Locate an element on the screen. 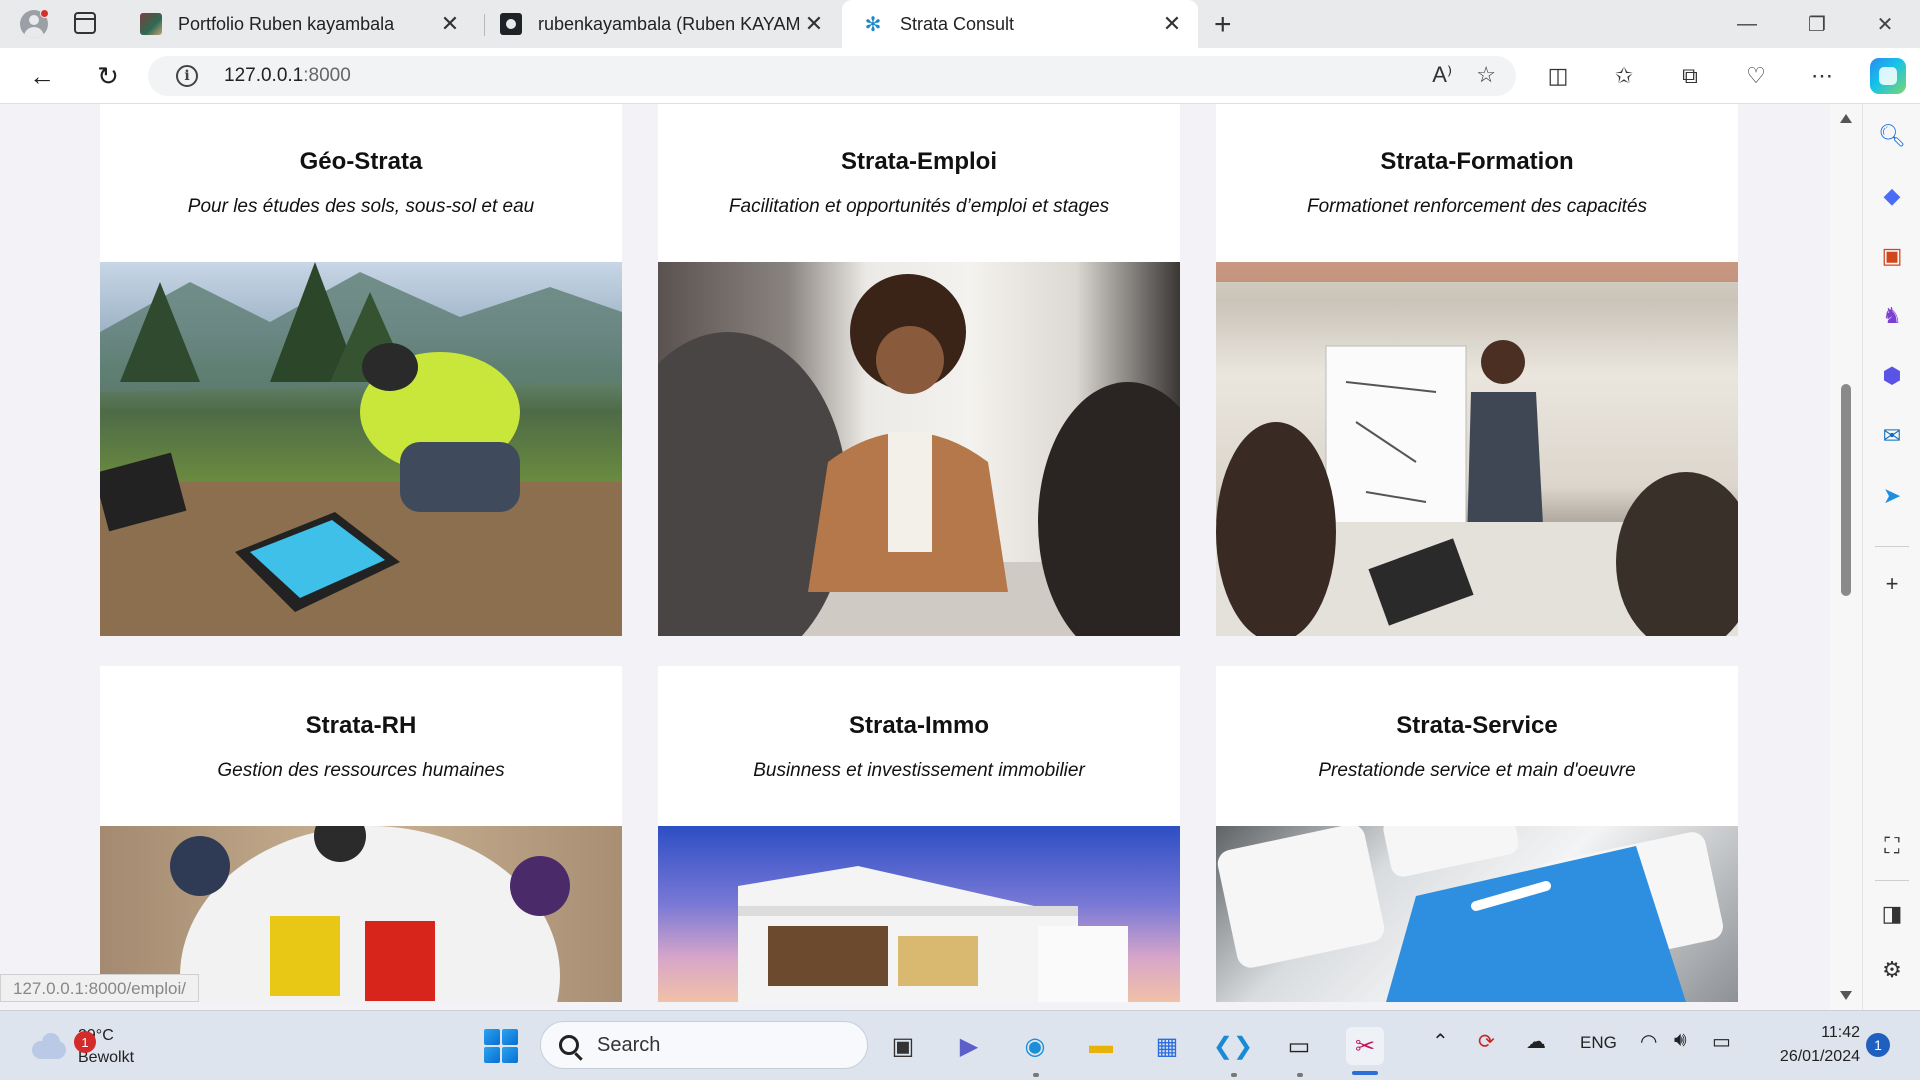 This screenshot has width=1920, height=1080. service-subtitle: Formationet renforcement des capacités is located at coordinates (1477, 206).